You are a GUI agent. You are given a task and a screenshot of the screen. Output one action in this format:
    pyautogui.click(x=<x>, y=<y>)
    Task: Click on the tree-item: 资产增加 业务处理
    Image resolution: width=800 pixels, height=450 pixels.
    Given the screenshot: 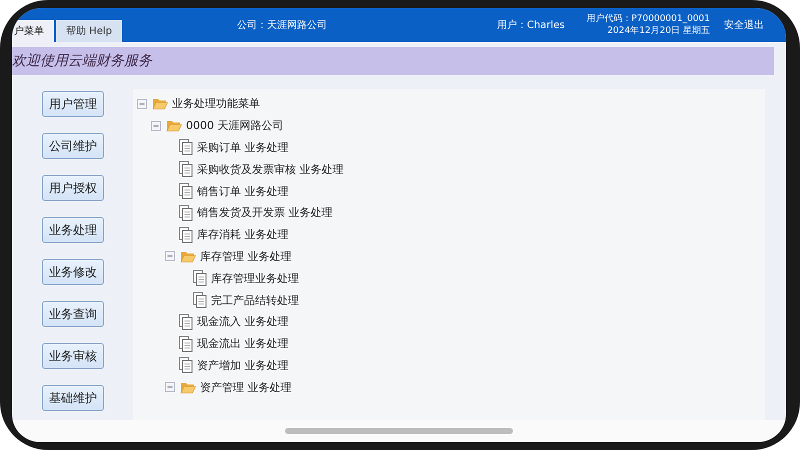 What is the action you would take?
    pyautogui.click(x=242, y=365)
    